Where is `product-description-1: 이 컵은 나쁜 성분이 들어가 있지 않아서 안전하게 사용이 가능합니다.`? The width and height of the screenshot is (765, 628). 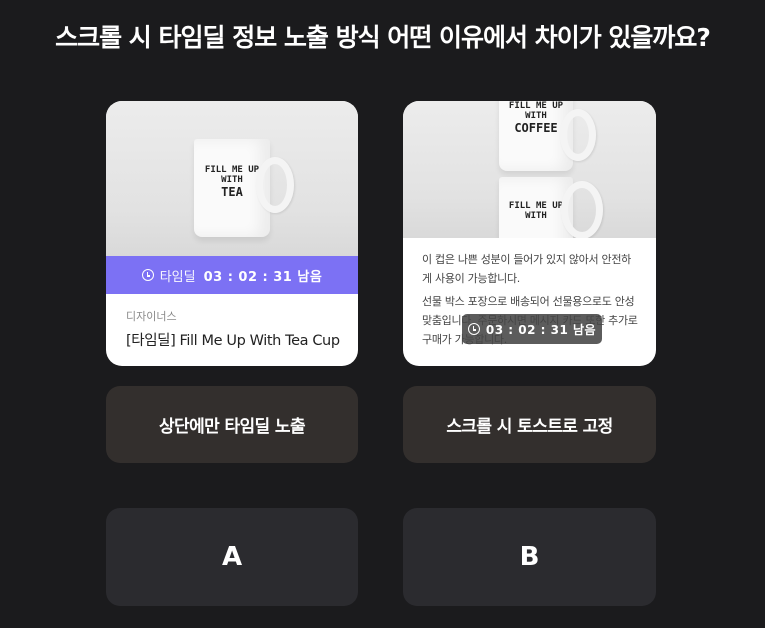 product-description-1: 이 컵은 나쁜 성분이 들어가 있지 않아서 안전하게 사용이 가능합니다. is located at coordinates (526, 269).